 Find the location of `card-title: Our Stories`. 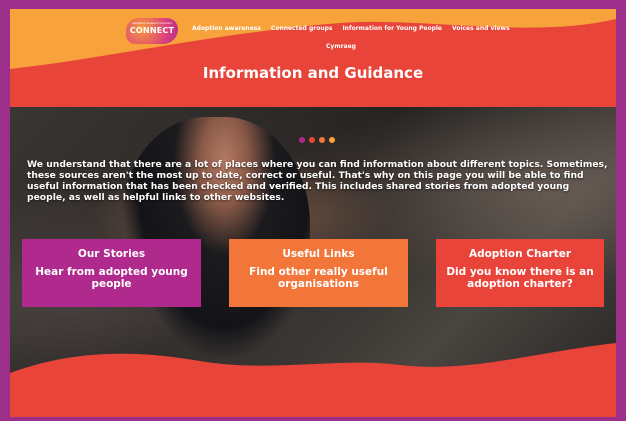

card-title: Our Stories is located at coordinates (111, 254).